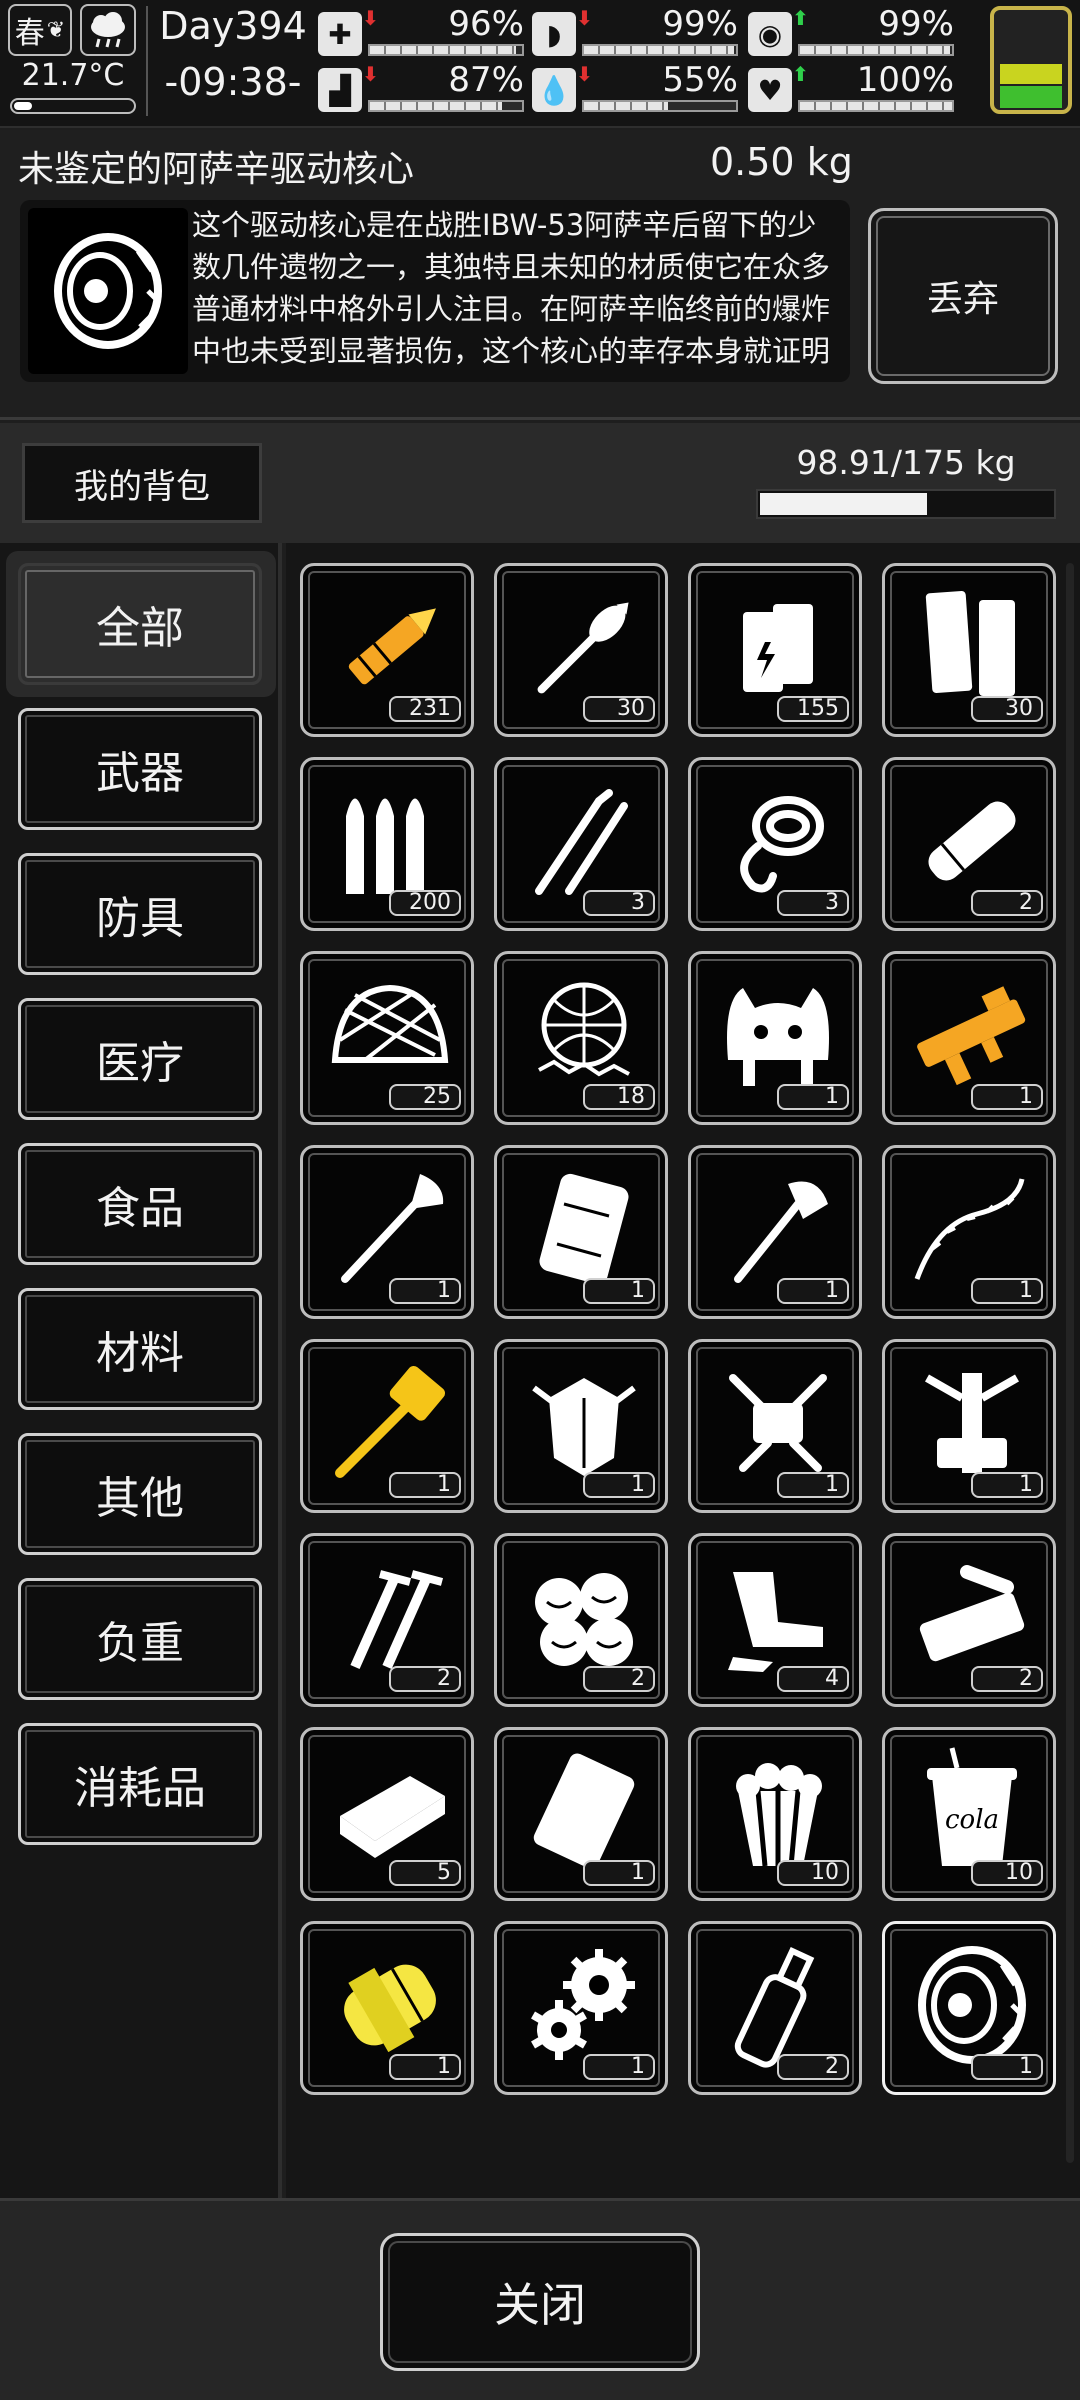 Image resolution: width=1080 pixels, height=2400 pixels. I want to click on inventory-slot: 231, so click(387, 650).